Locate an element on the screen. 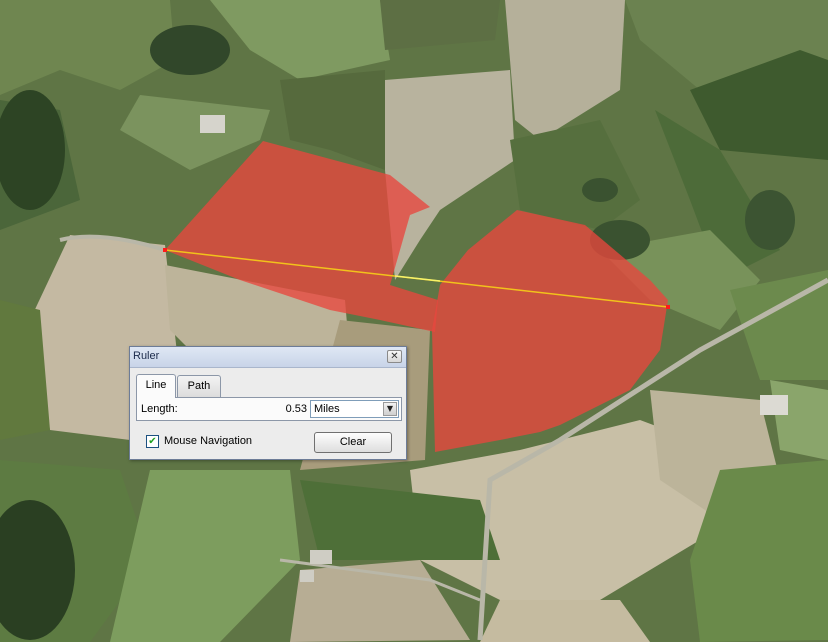  ruler-title-bar: Ruler ✕ is located at coordinates (268, 357).